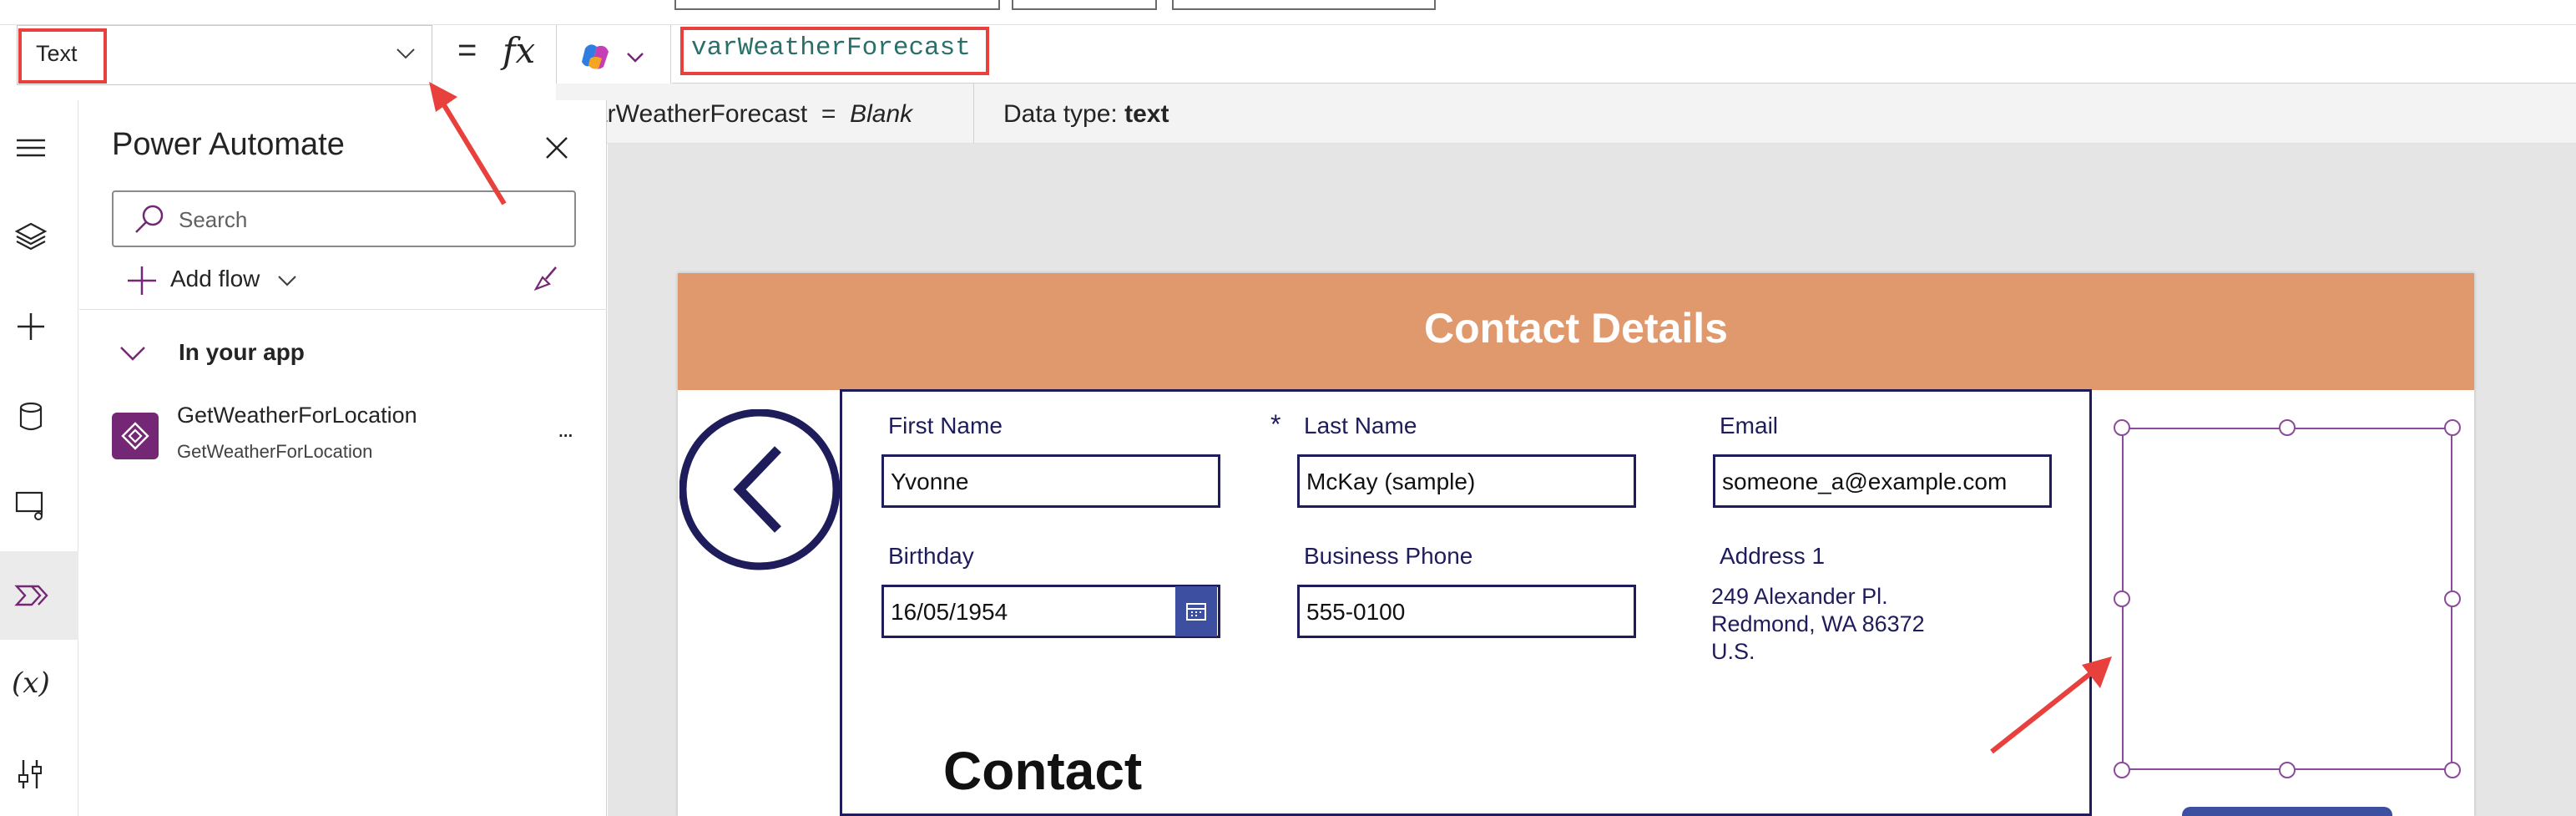  I want to click on formula-annotation-box, so click(834, 51).